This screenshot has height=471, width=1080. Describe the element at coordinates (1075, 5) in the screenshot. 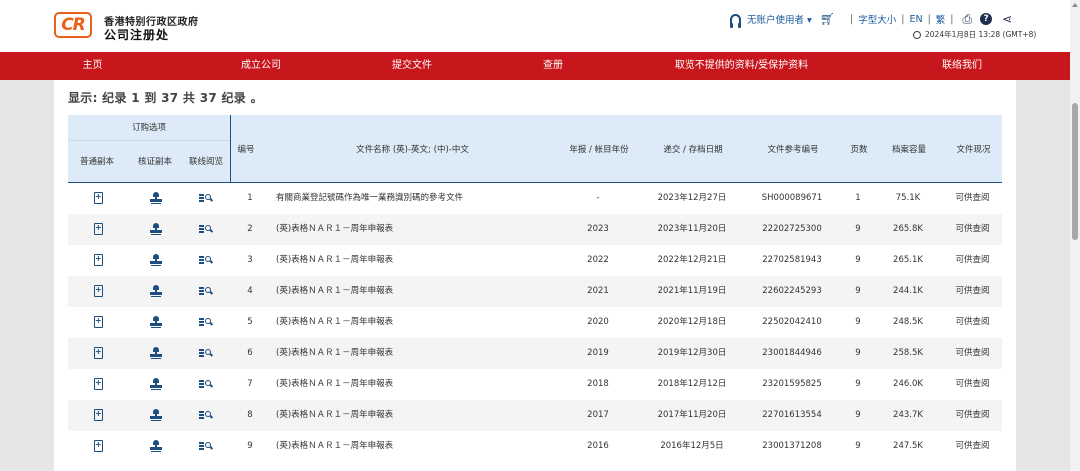

I see `scroll-up-arrow` at that location.